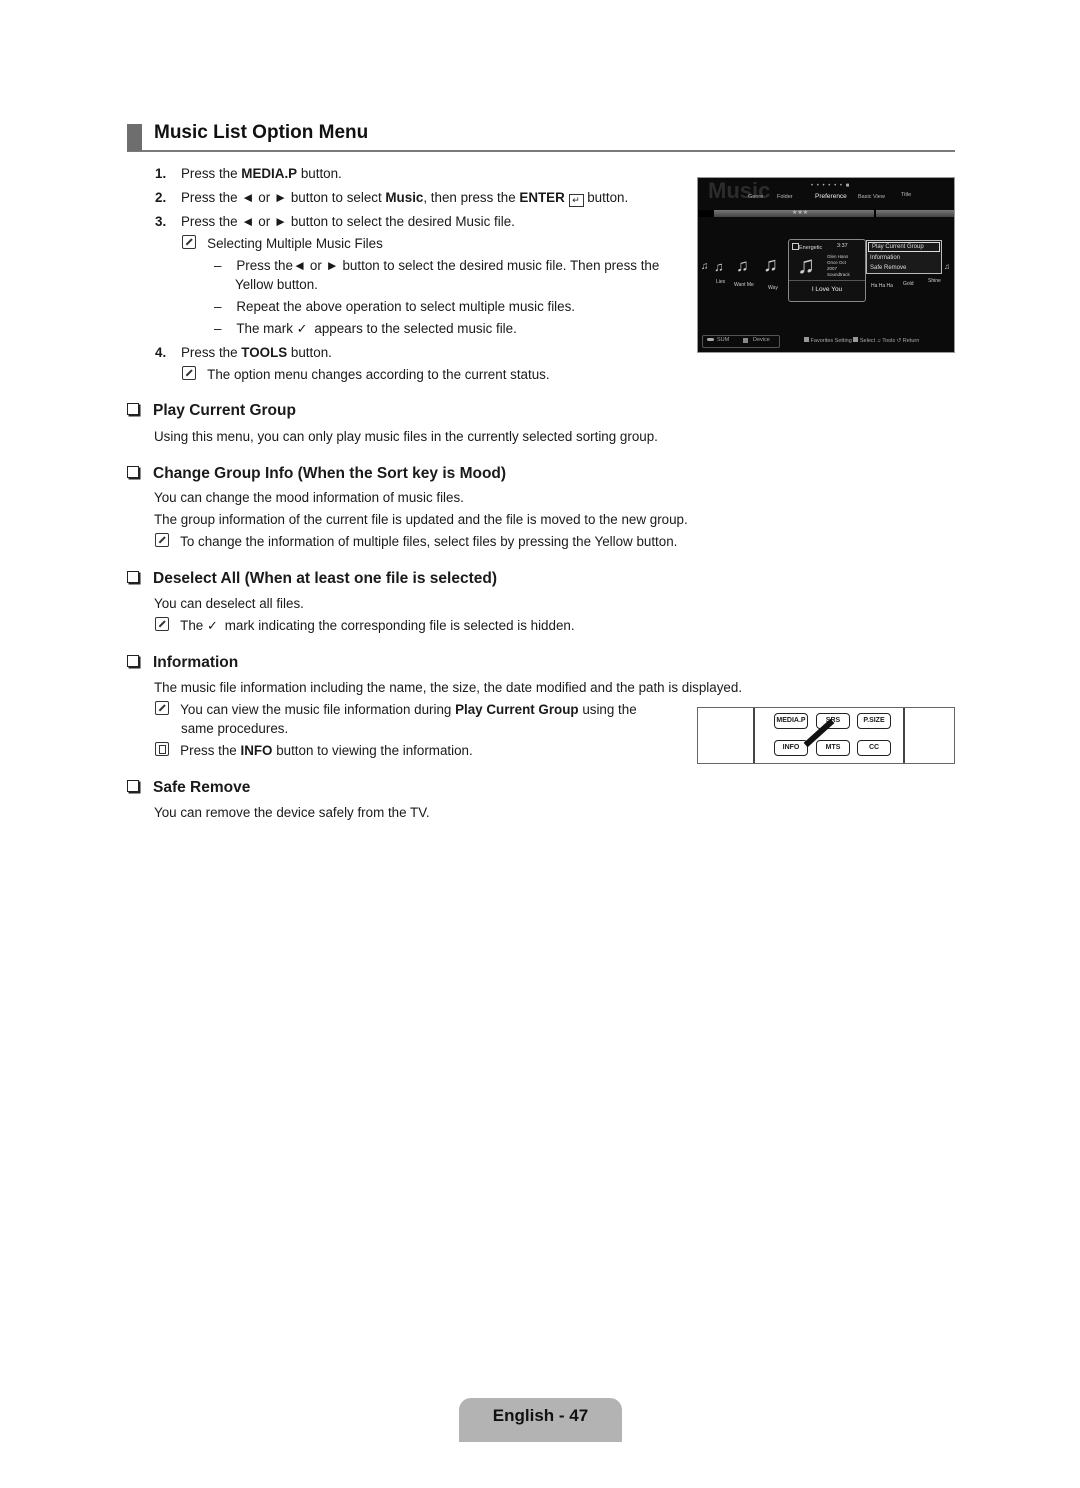 This screenshot has height=1488, width=1080. I want to click on information-note-1-cont: same procedures., so click(235, 728).